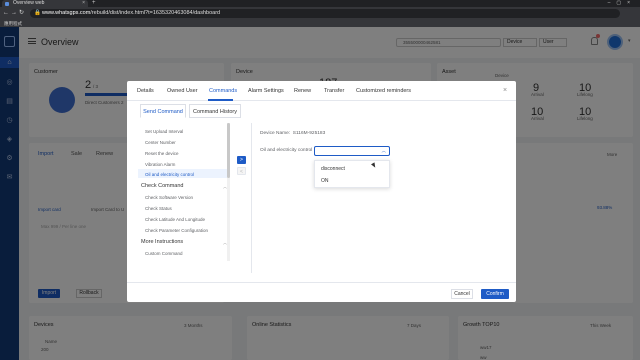  What do you see at coordinates (175, 219) in the screenshot?
I see `cmd-check-lat-long: Check Latitude And Longitude` at bounding box center [175, 219].